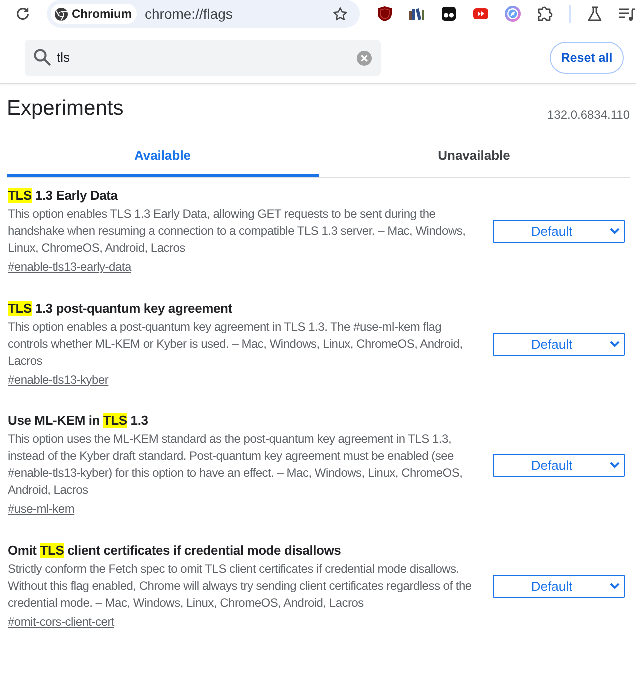 Image resolution: width=636 pixels, height=677 pixels. What do you see at coordinates (474, 156) in the screenshot?
I see `tab: Unavailable` at bounding box center [474, 156].